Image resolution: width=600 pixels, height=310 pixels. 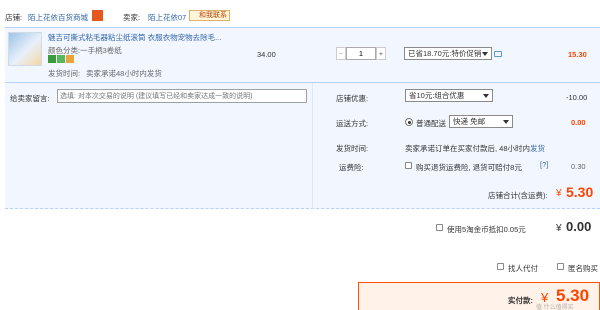 I want to click on points-currency: ¥, so click(x=559, y=228).